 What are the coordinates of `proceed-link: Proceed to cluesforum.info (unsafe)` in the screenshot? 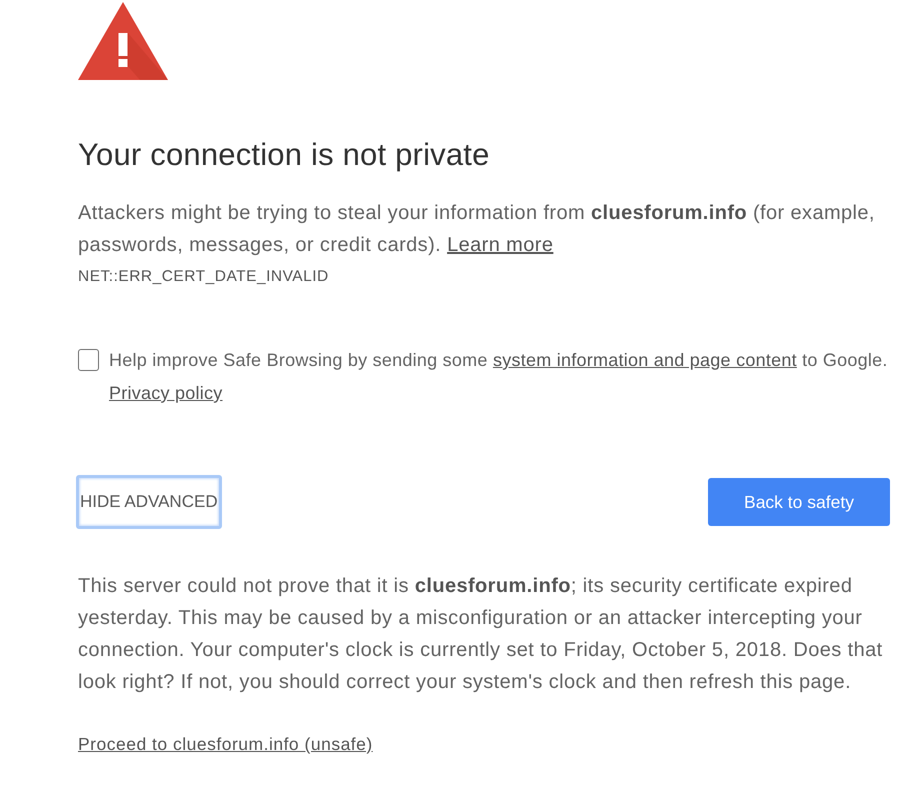 It's located at (225, 744).